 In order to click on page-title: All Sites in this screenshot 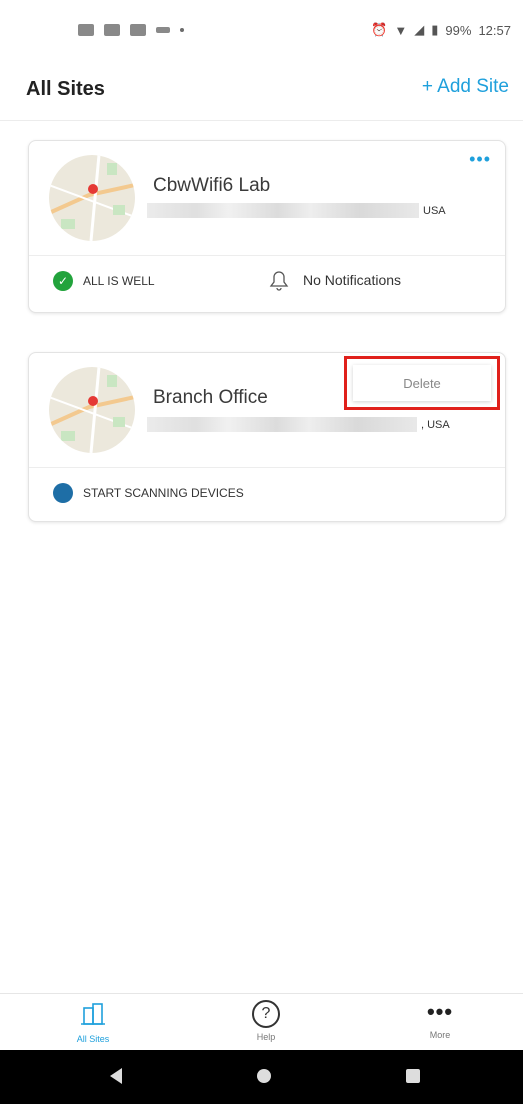, I will do `click(65, 89)`.